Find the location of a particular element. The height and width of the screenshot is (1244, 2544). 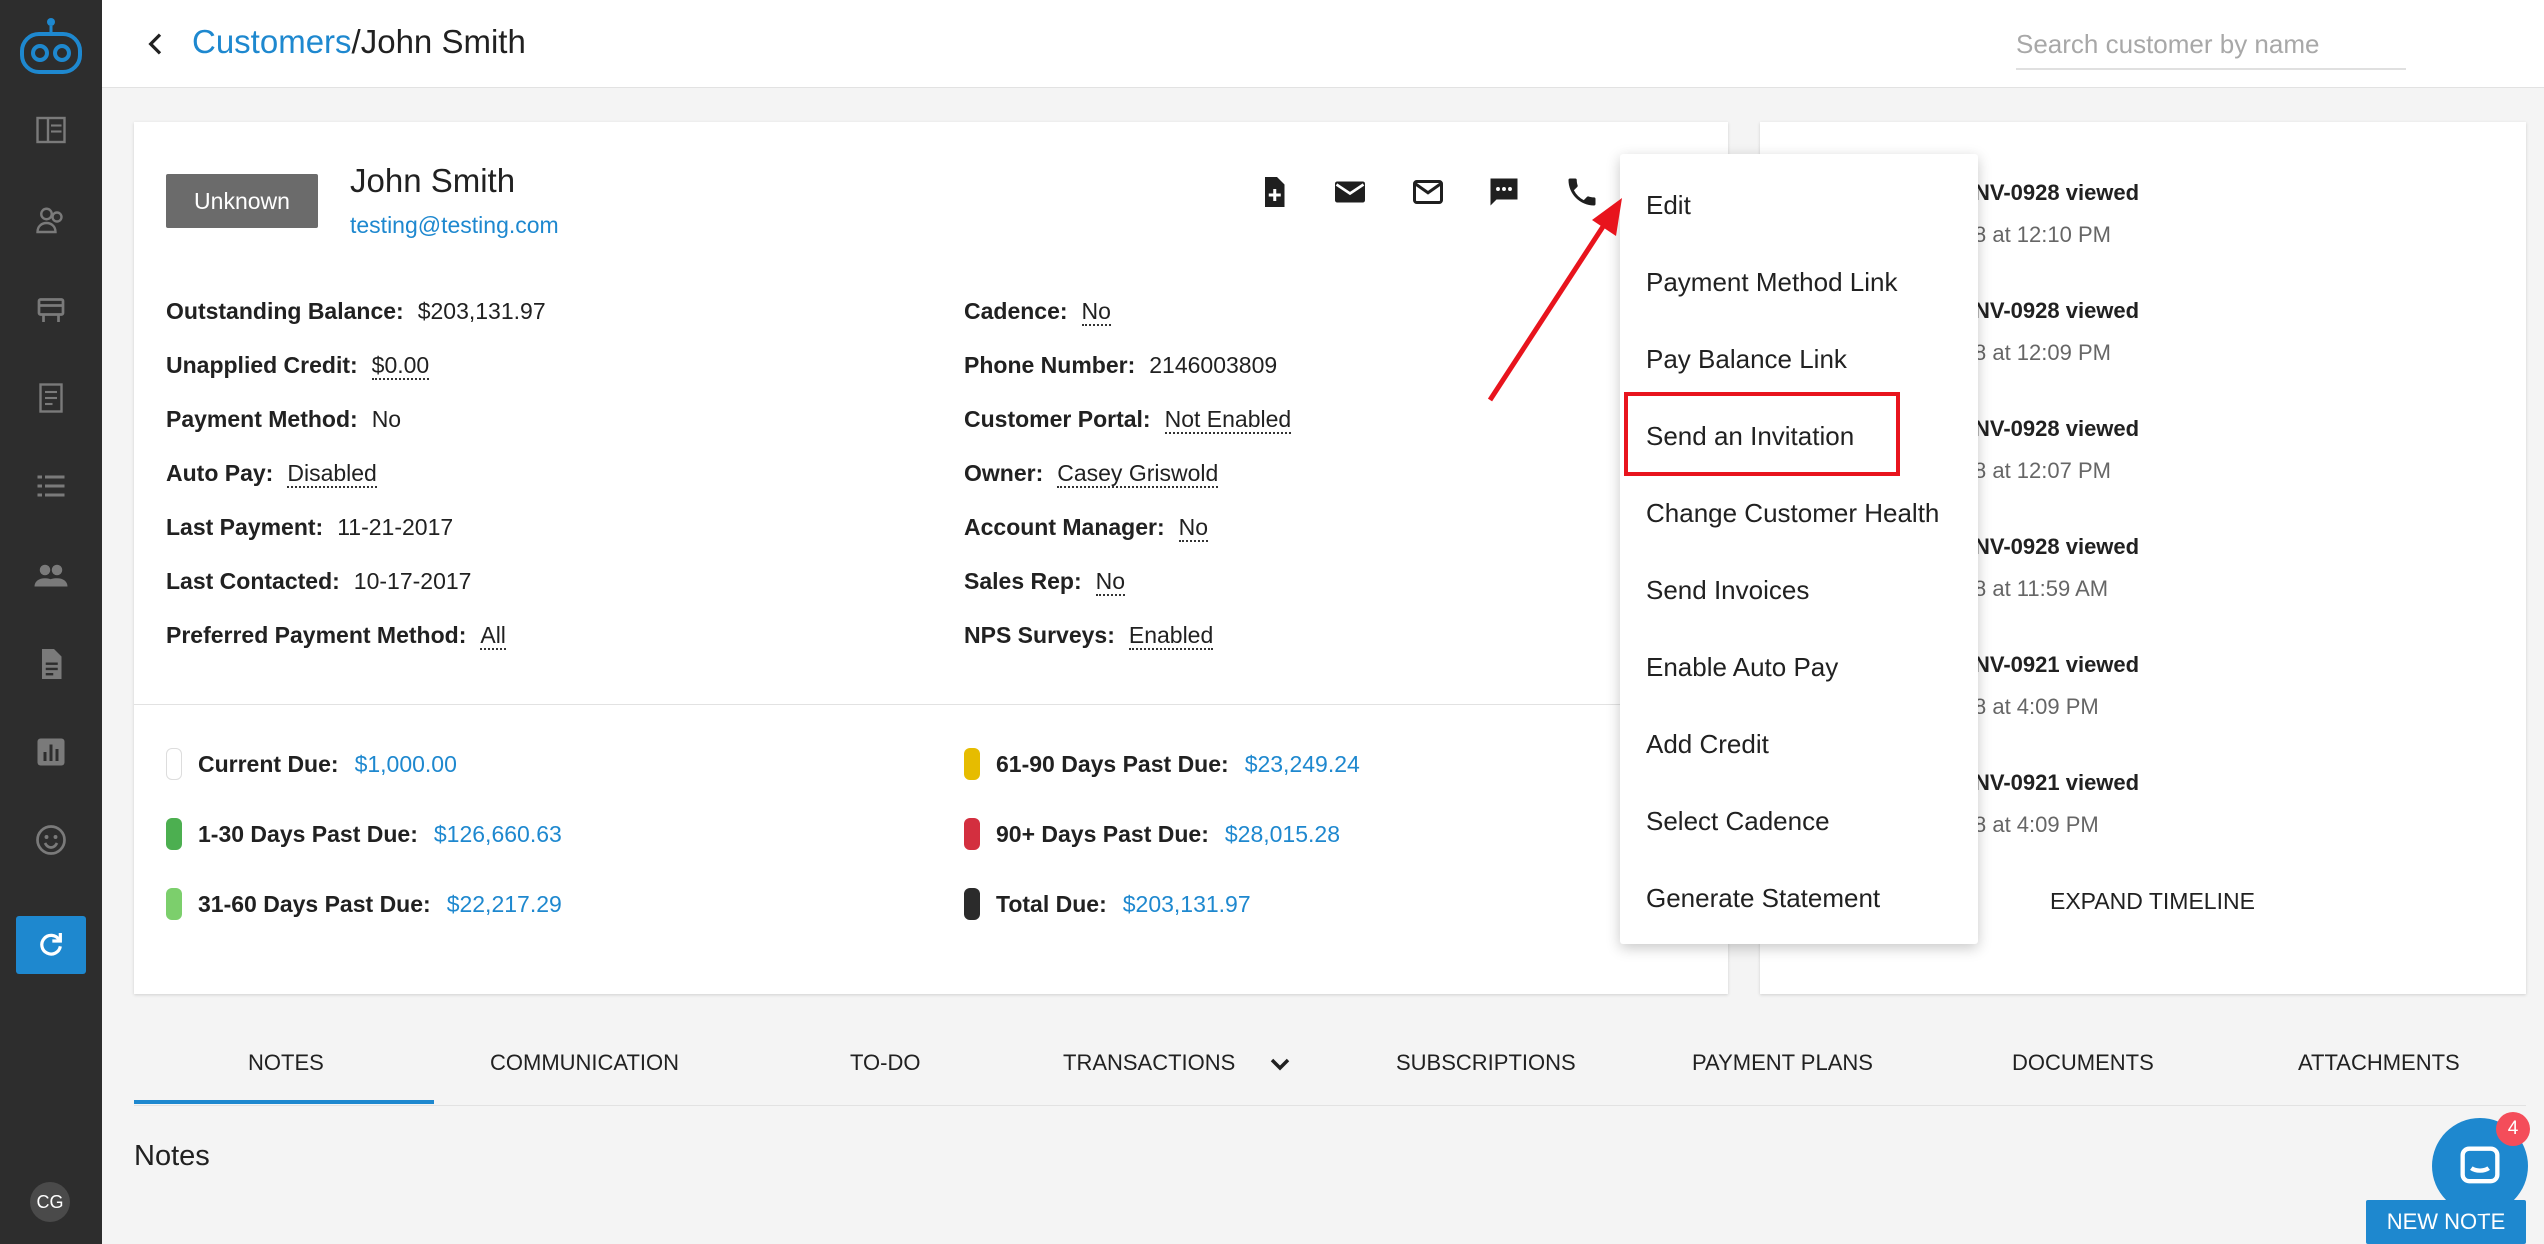

menu-item-add-credit: Add Credit is located at coordinates (1707, 744).